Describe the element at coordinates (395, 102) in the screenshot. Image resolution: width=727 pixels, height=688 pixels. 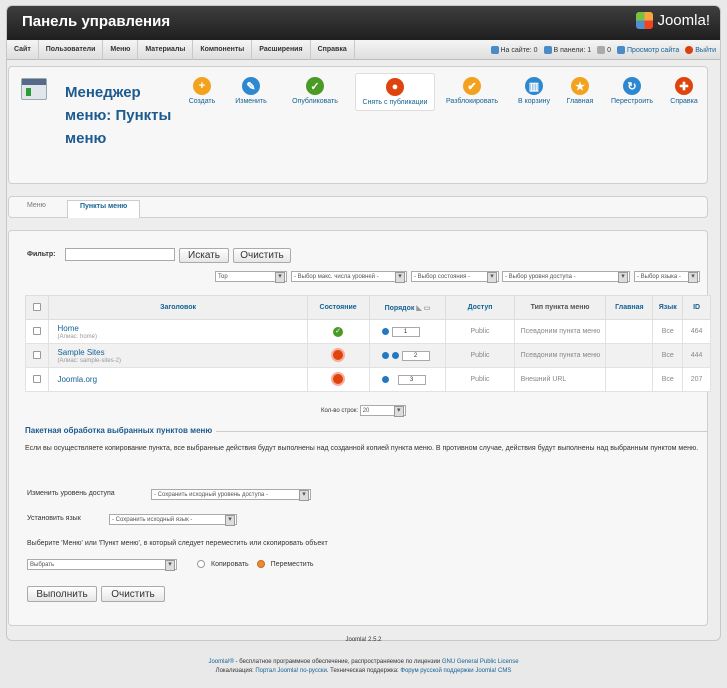
I see `toolbar-button-label: Снять с публикации` at that location.